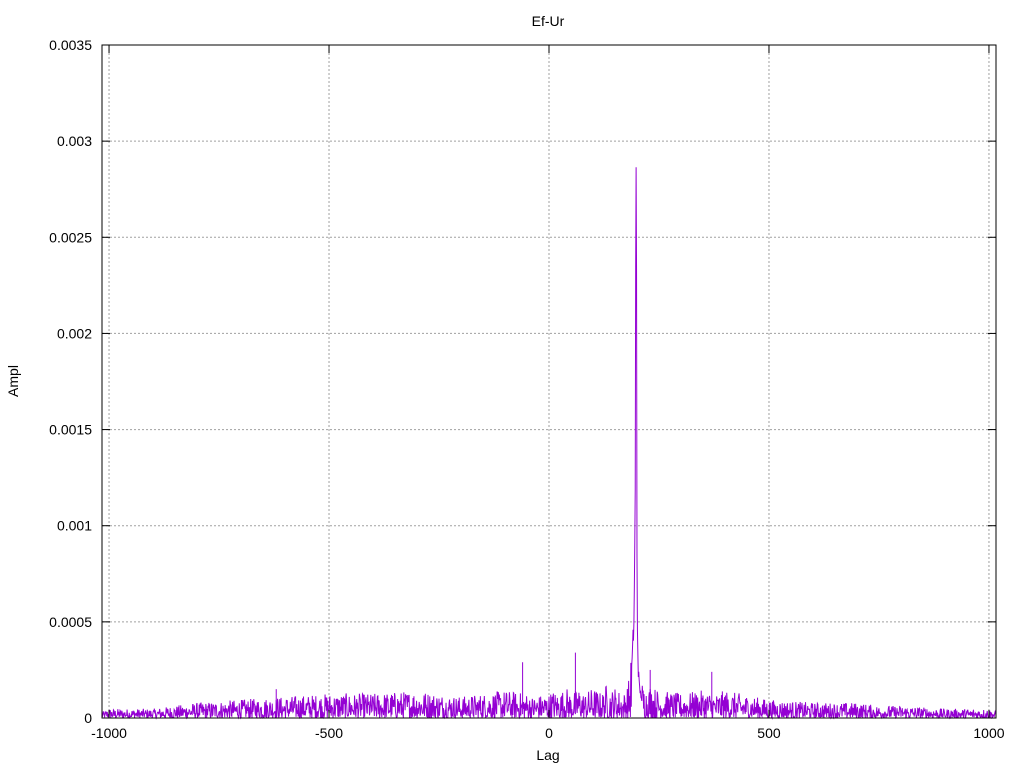  Describe the element at coordinates (88, 718) in the screenshot. I see `y-tick-label: 0` at that location.